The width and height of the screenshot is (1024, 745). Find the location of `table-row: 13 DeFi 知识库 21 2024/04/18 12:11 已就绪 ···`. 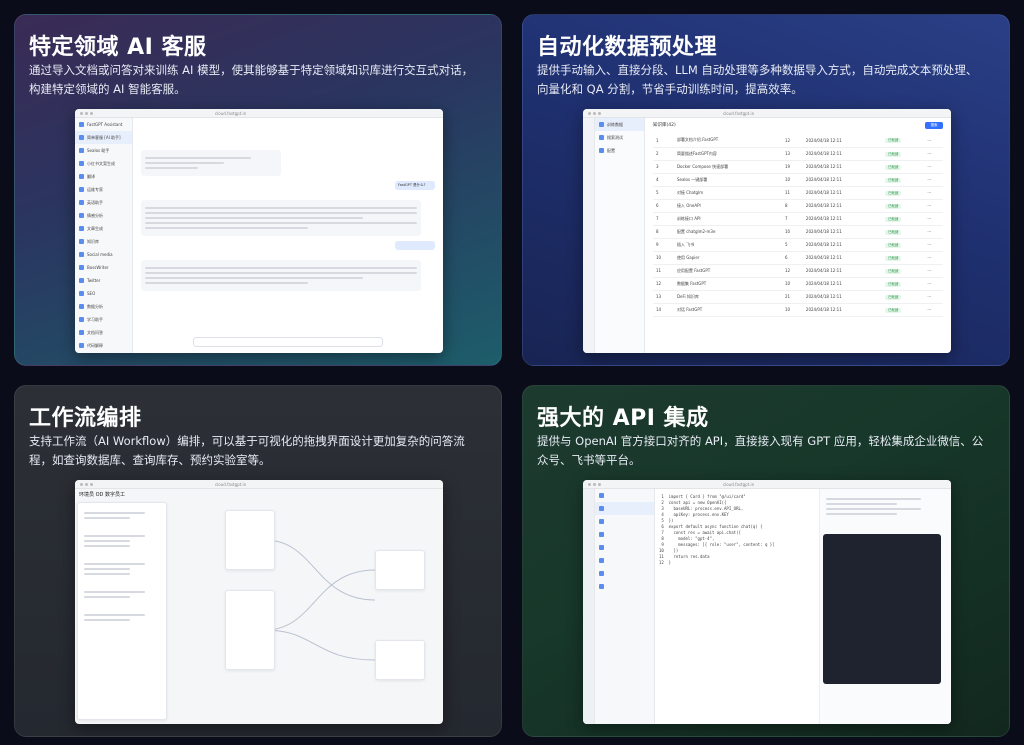

table-row: 13 DeFi 知识库 21 2024/04/18 12:11 已就绪 ··· is located at coordinates (798, 297).